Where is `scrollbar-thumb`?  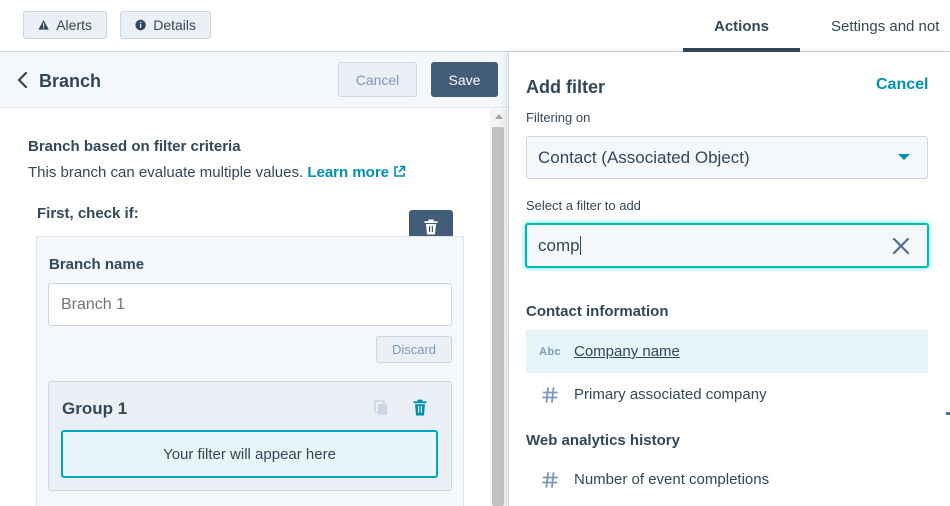 scrollbar-thumb is located at coordinates (498, 316).